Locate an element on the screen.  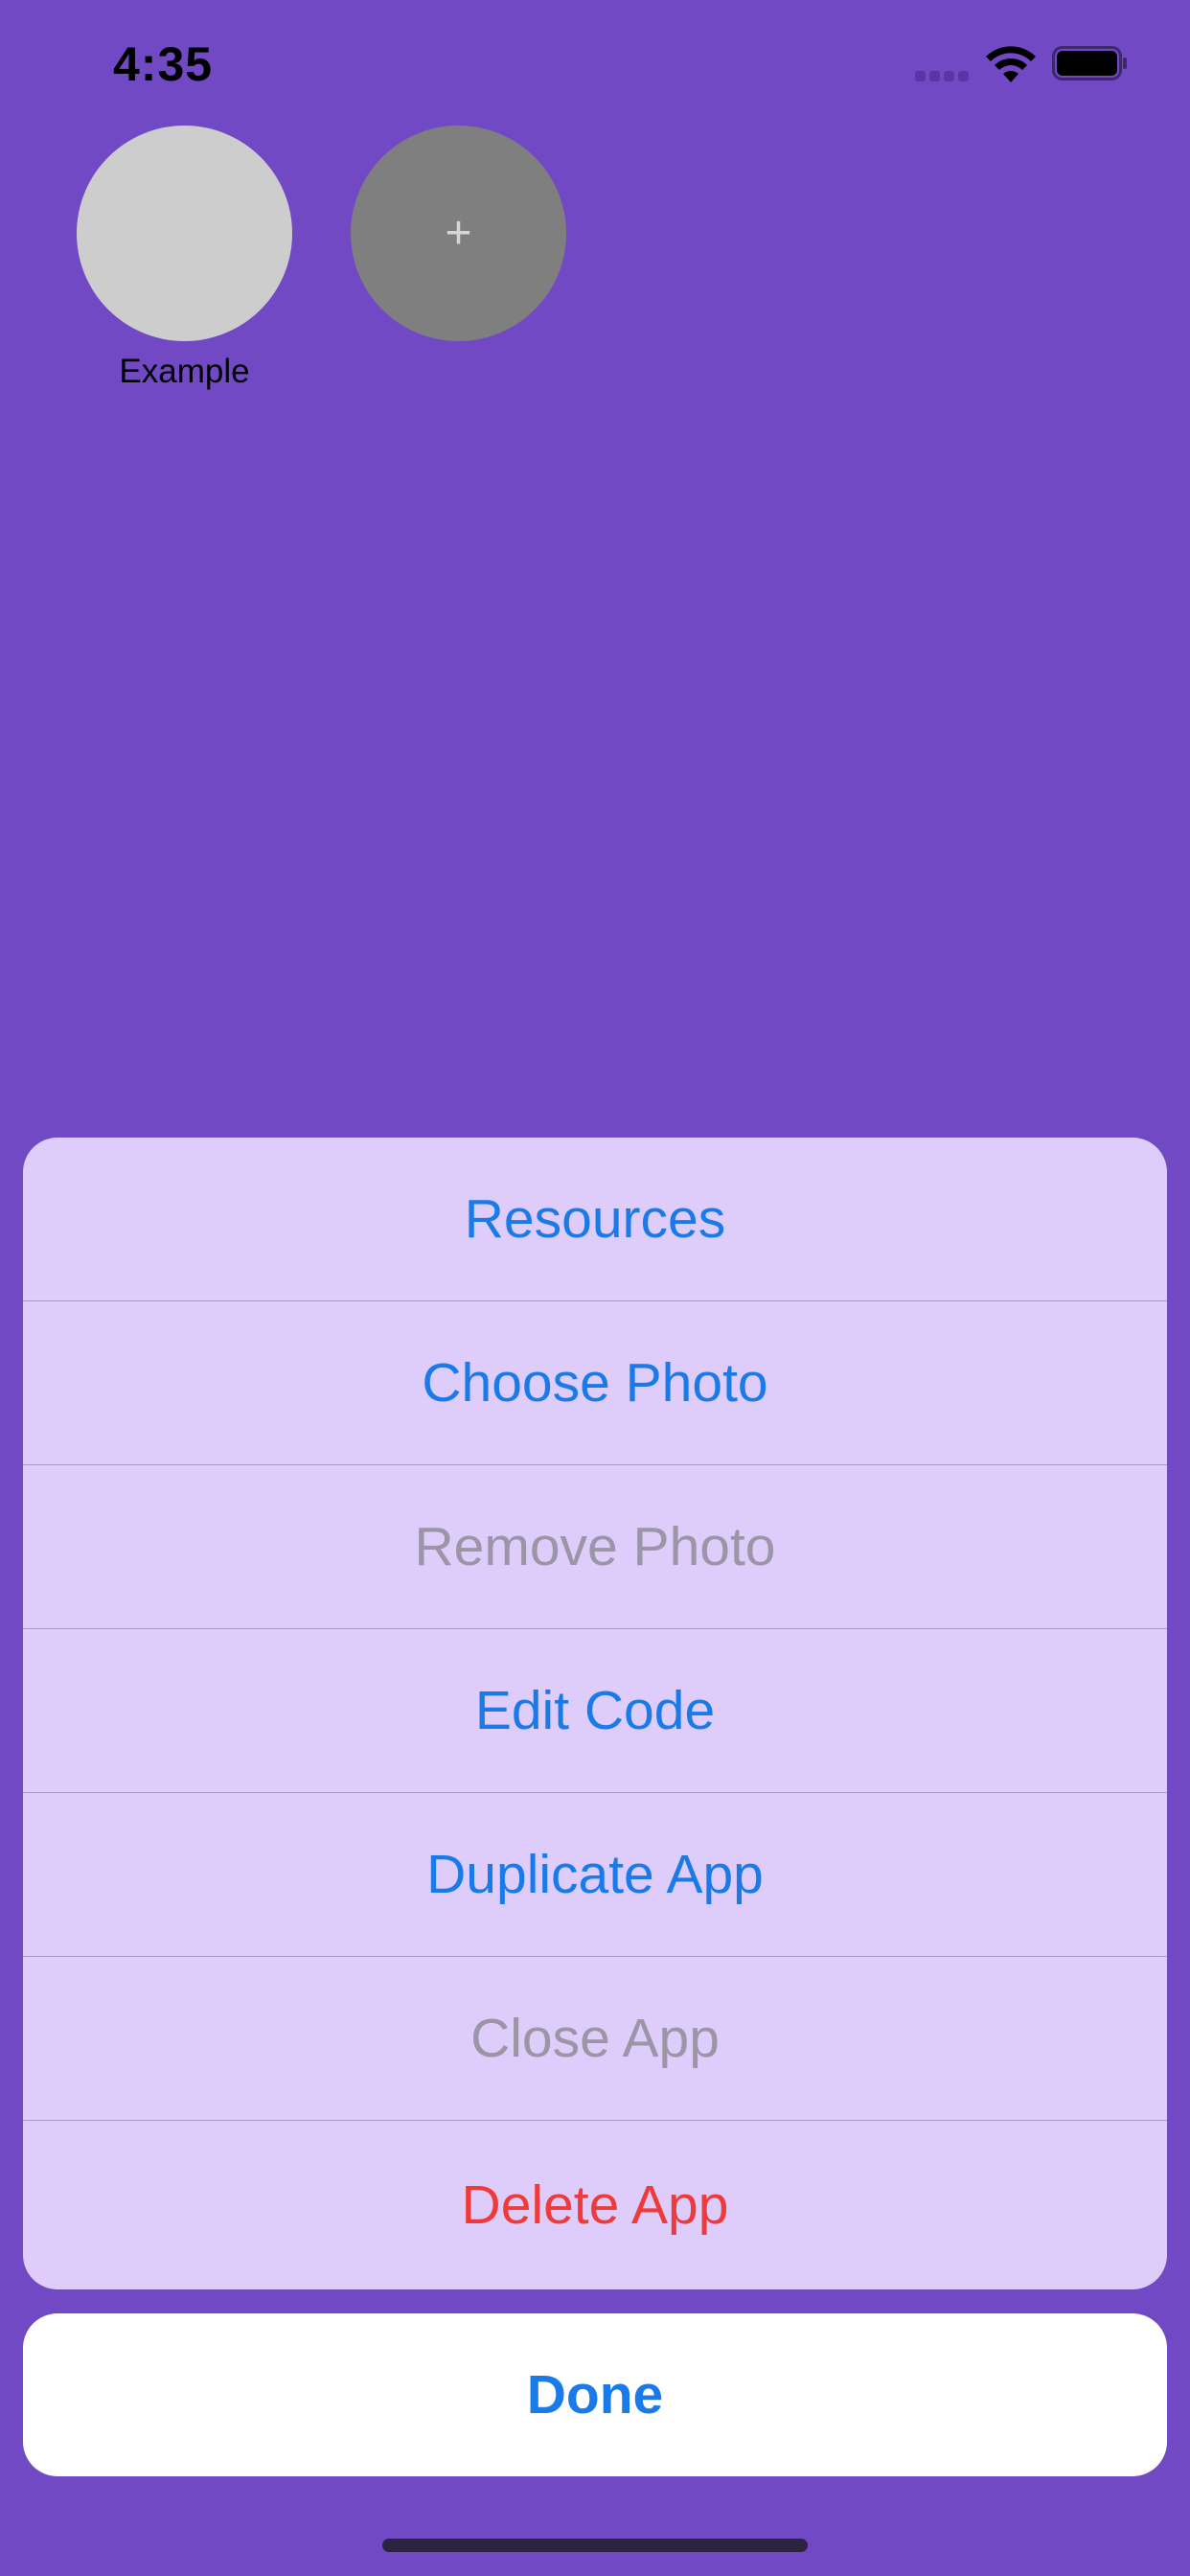
battery-icon is located at coordinates (1090, 63).